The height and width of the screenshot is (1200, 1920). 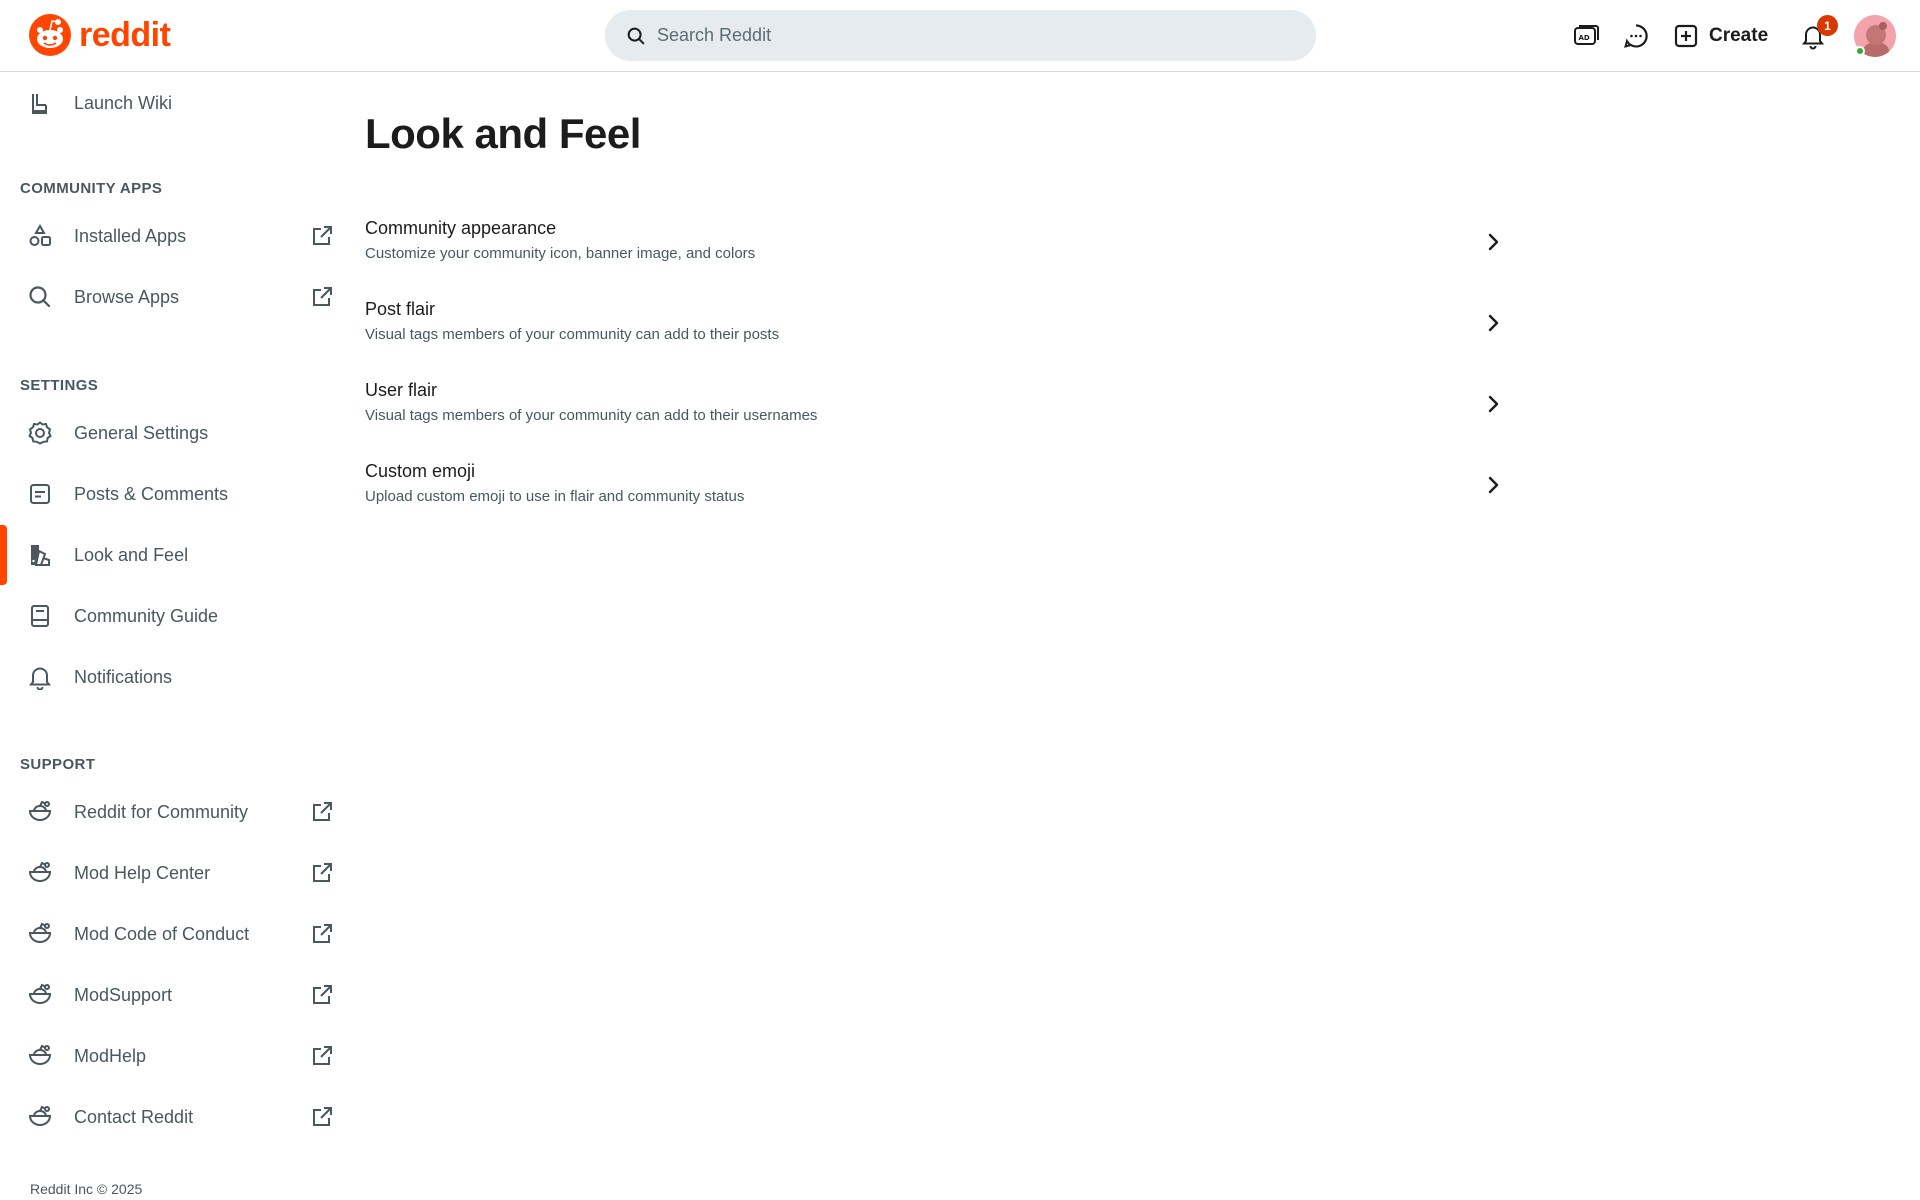 I want to click on logo-wordmark: reddit, so click(x=125, y=35).